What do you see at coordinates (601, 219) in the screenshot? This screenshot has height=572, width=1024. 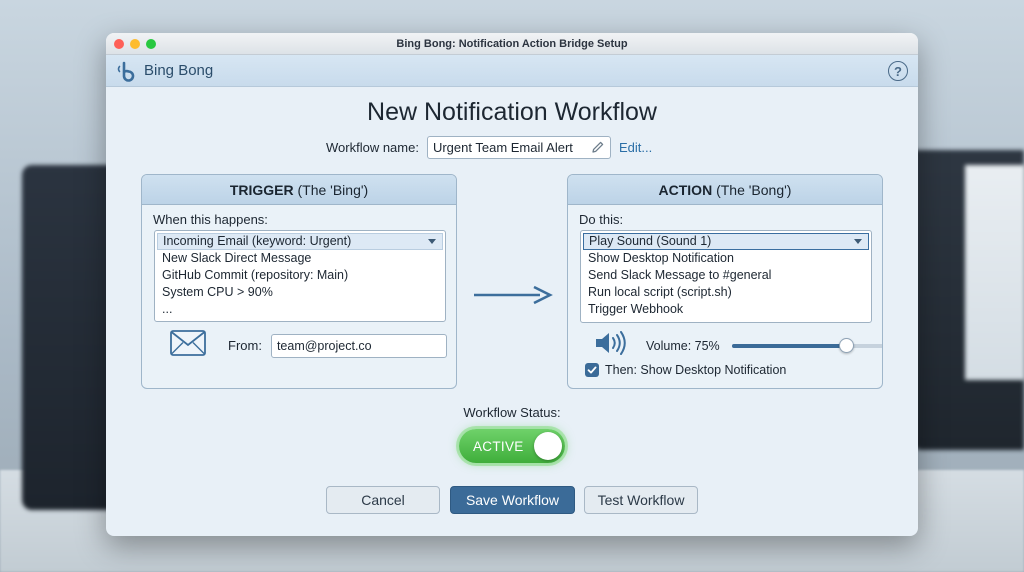 I see `action-sub-label: Do this:` at bounding box center [601, 219].